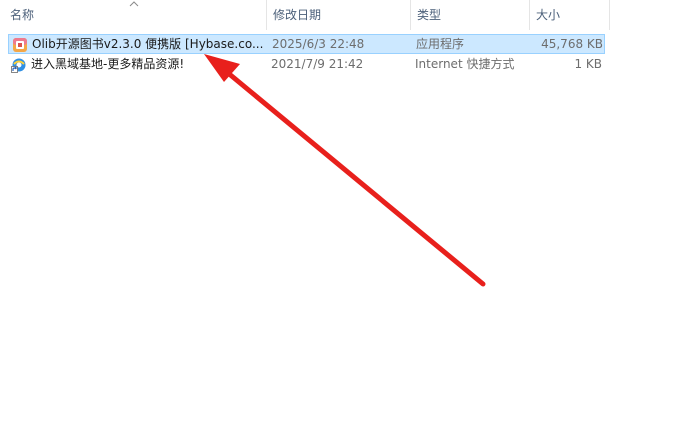 The width and height of the screenshot is (697, 432). What do you see at coordinates (20, 45) in the screenshot?
I see `app-icon` at bounding box center [20, 45].